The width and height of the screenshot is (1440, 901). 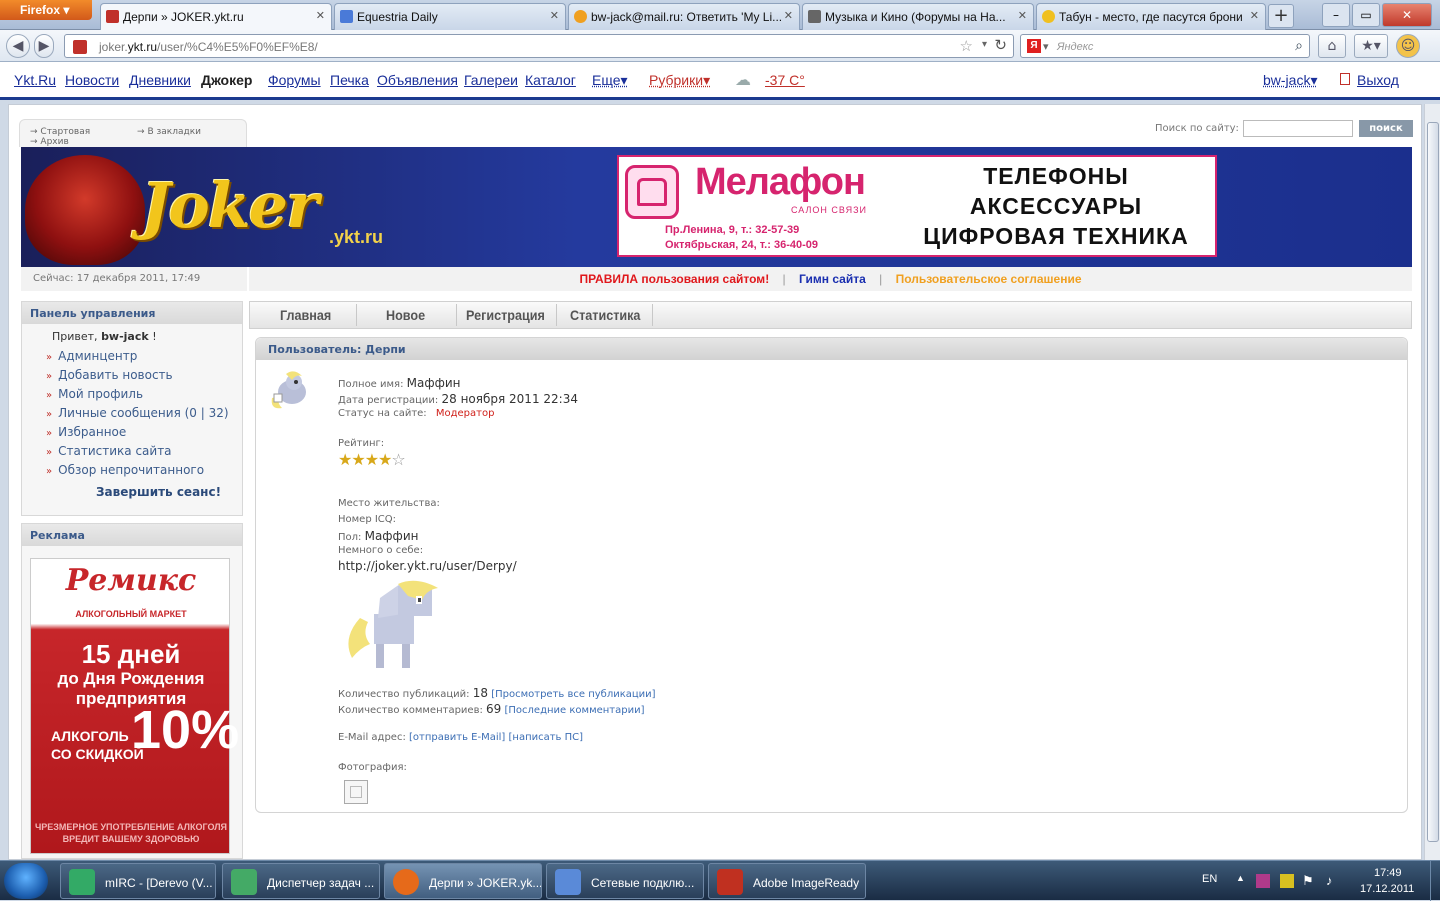 What do you see at coordinates (1240, 878) in the screenshot?
I see `tray-expand-icon: ▲` at bounding box center [1240, 878].